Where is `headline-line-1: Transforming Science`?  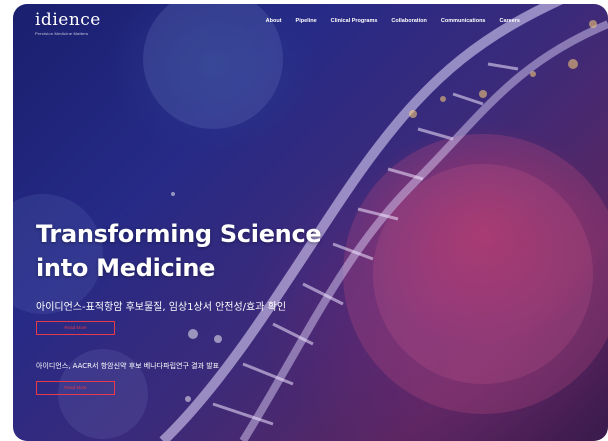 headline-line-1: Transforming Science is located at coordinates (179, 234).